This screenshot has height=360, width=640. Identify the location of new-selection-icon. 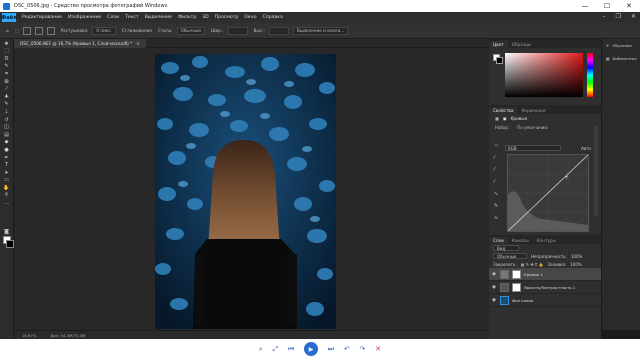
(26, 30).